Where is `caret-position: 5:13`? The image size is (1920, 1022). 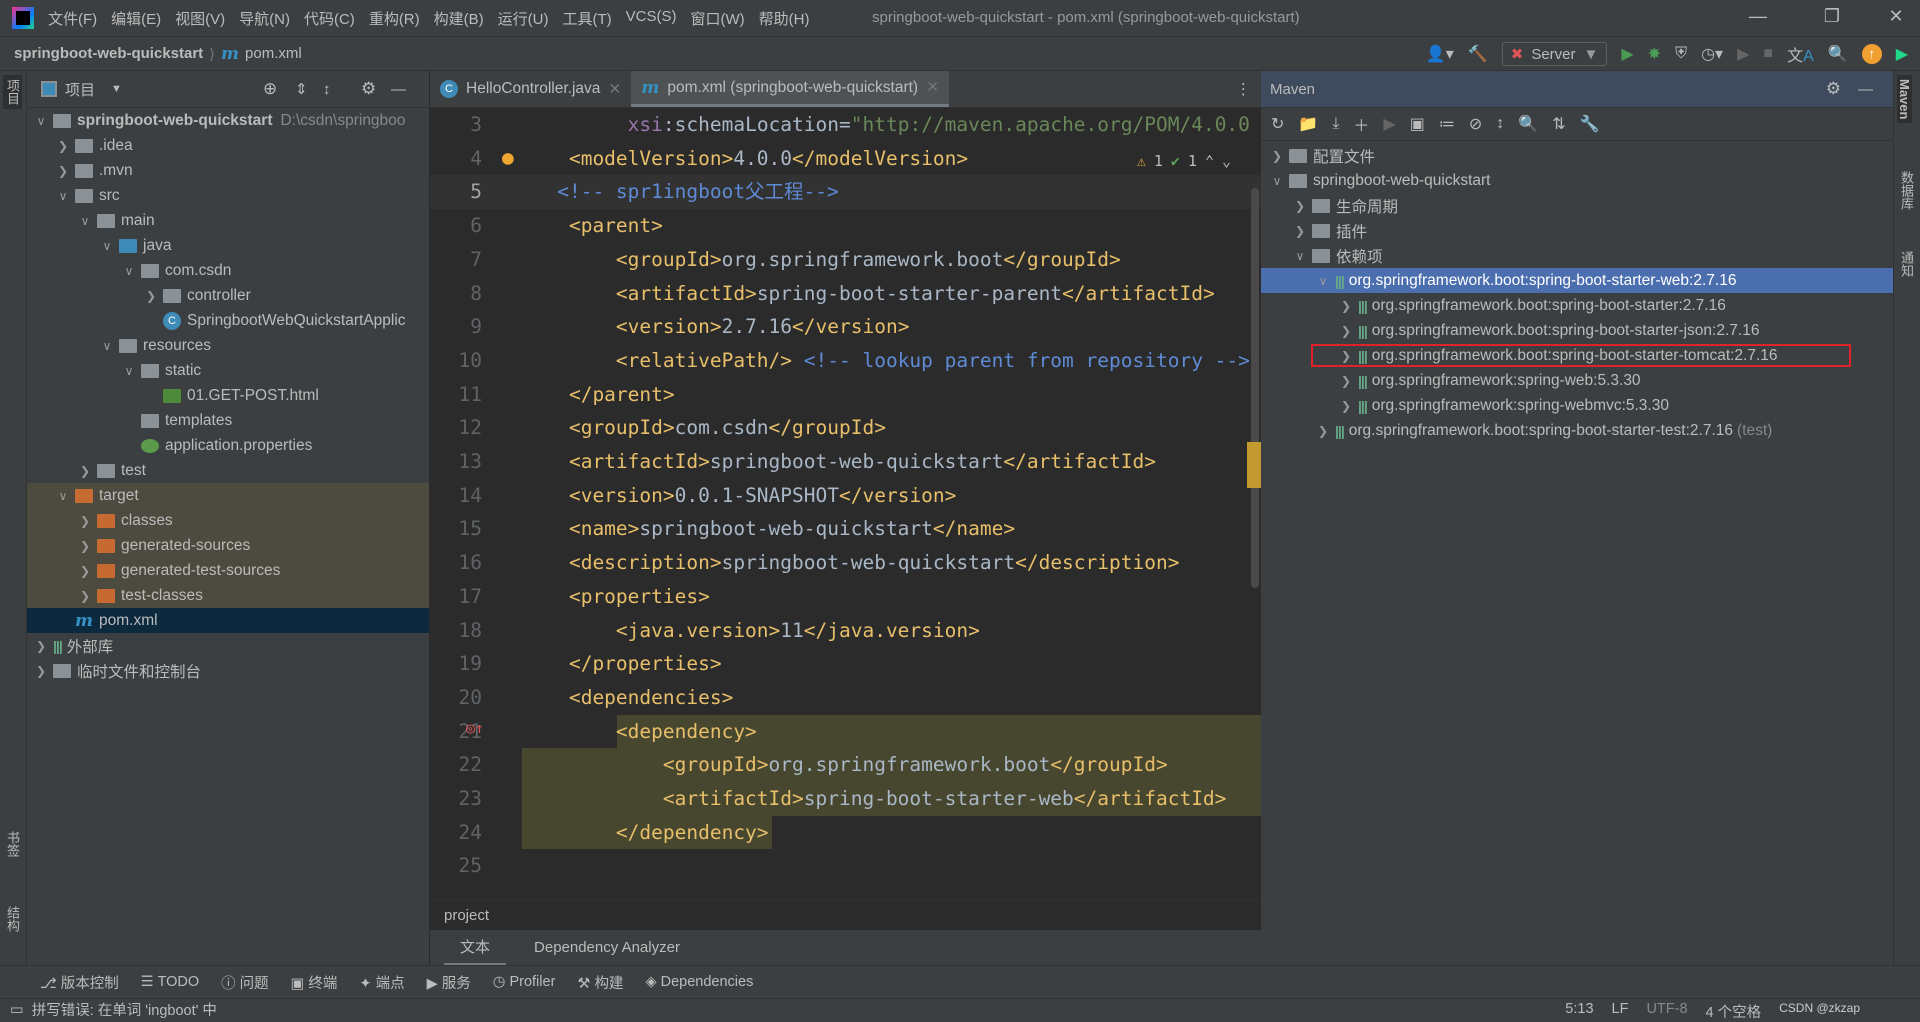 caret-position: 5:13 is located at coordinates (1579, 1011).